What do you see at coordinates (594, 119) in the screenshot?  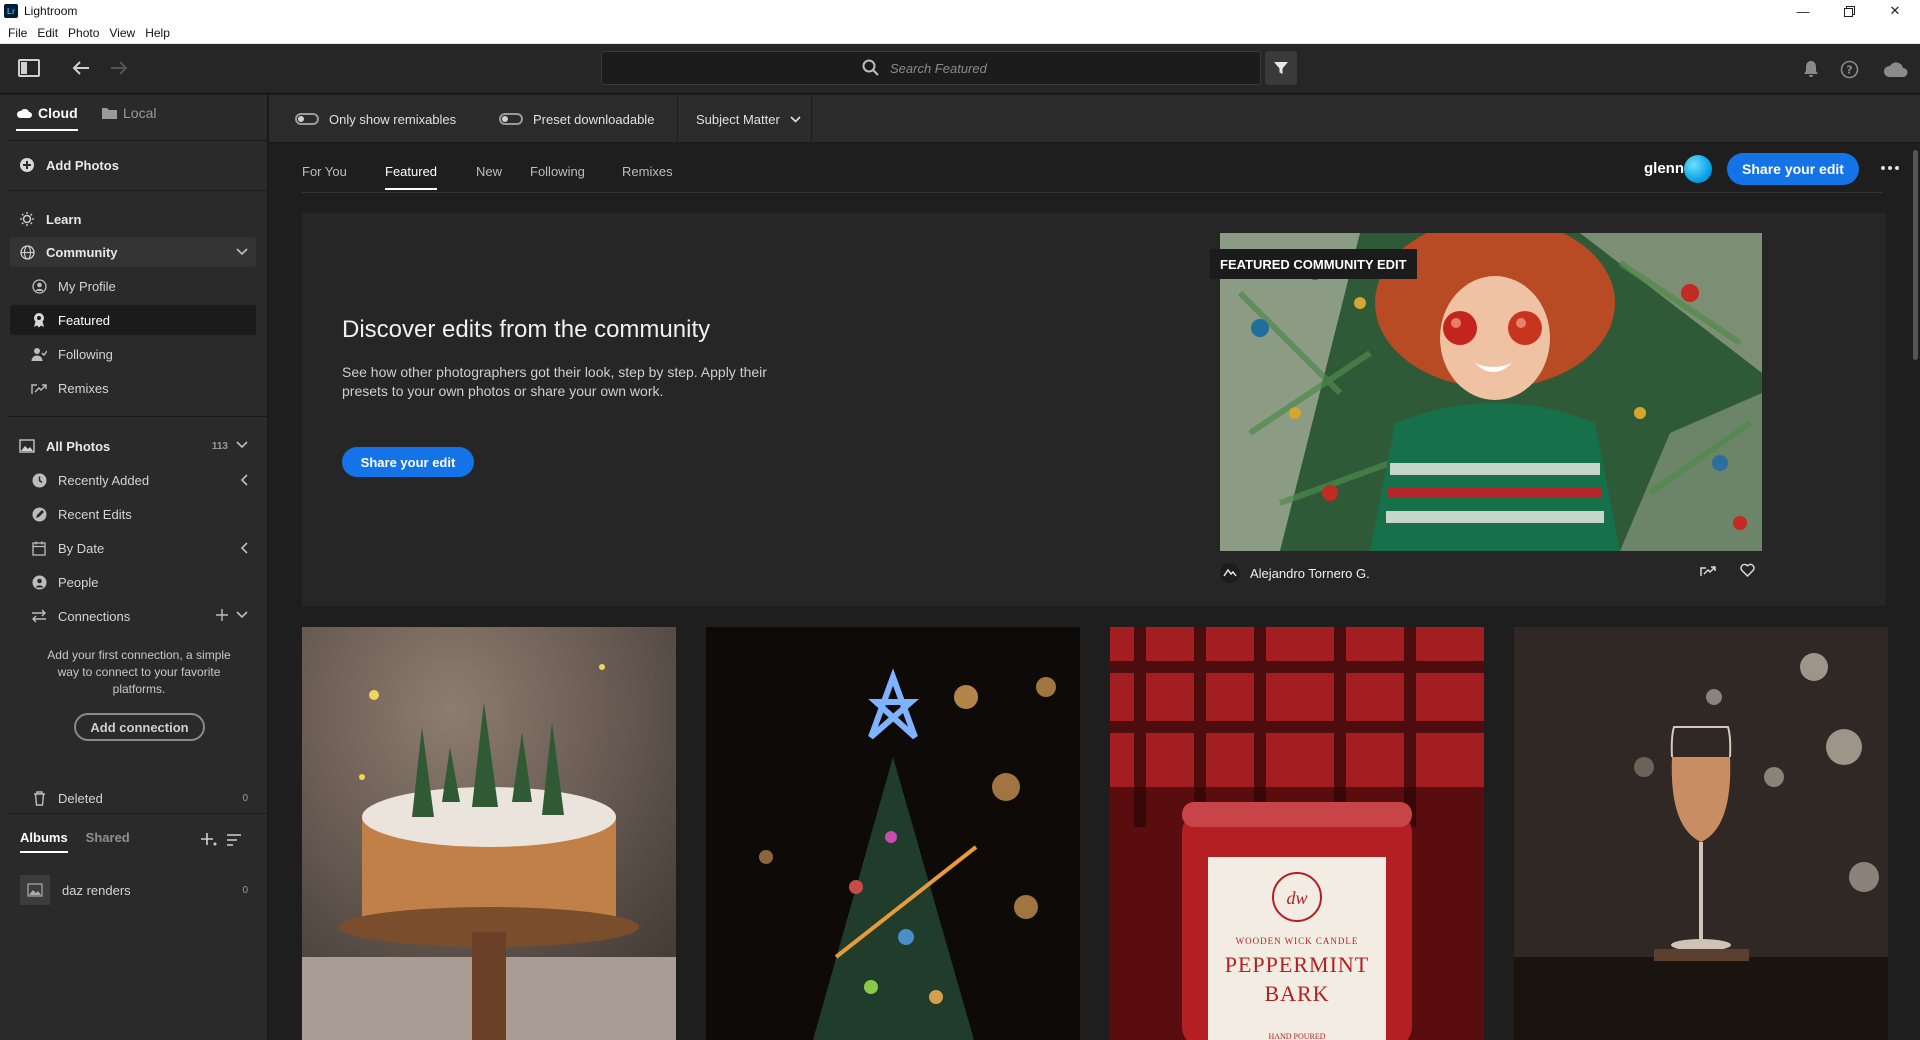 I see `preset-downloadable-label: Preset downloadable` at bounding box center [594, 119].